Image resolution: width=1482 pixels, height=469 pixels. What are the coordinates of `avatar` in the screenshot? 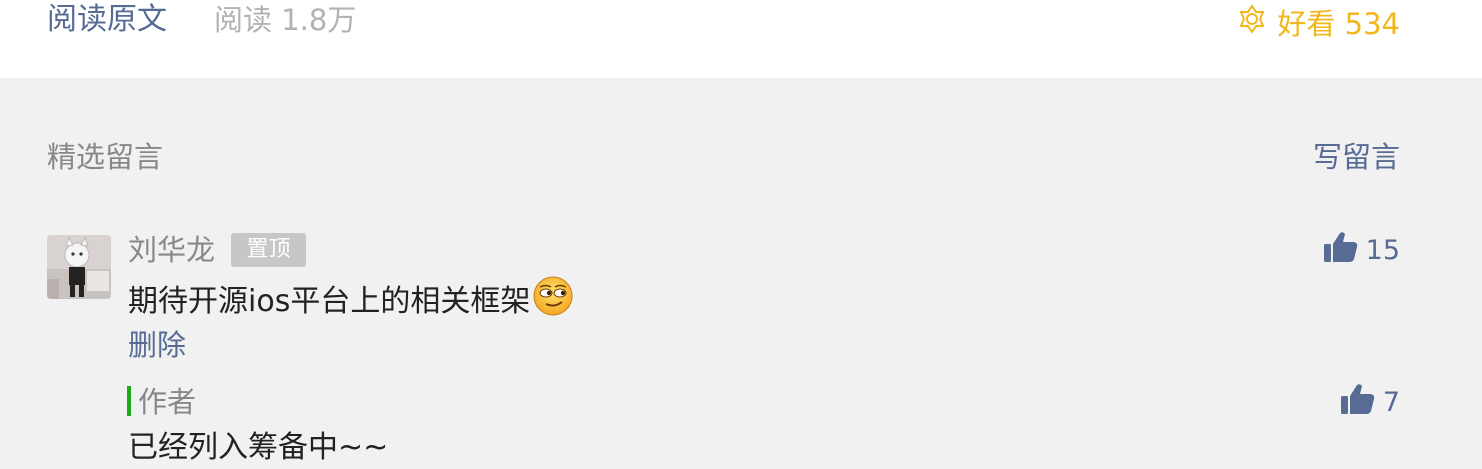 It's located at (79, 267).